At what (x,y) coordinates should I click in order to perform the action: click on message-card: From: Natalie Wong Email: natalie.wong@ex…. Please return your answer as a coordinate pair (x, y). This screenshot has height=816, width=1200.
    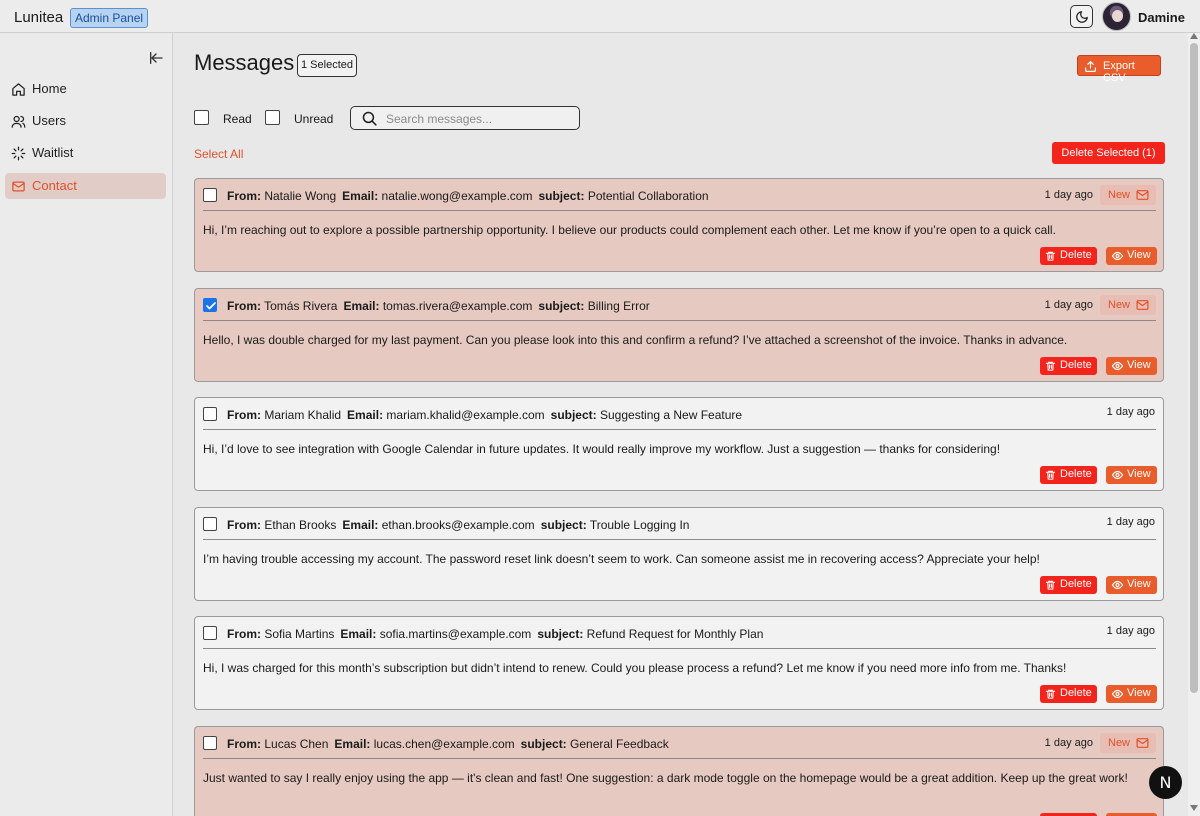
    Looking at the image, I should click on (679, 225).